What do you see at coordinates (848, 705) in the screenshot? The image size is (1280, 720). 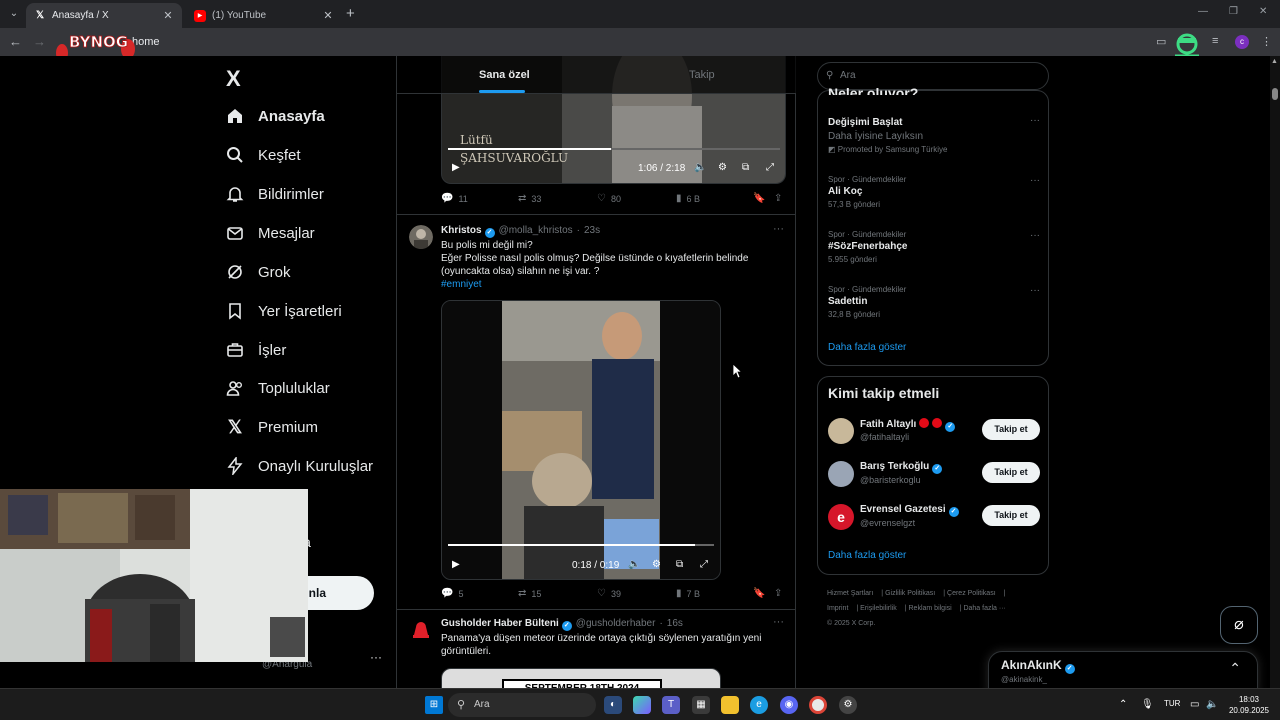 I see `app-icon: ⚙` at bounding box center [848, 705].